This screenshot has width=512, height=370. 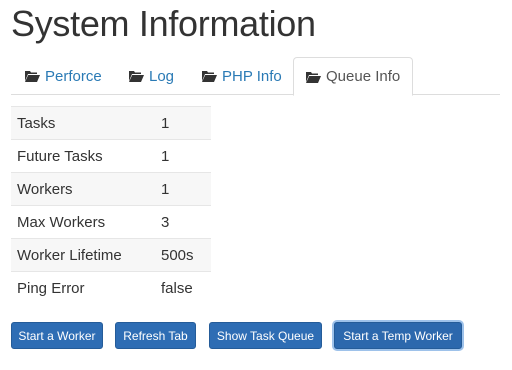 I want to click on row-label: Max Workers, so click(x=83, y=222).